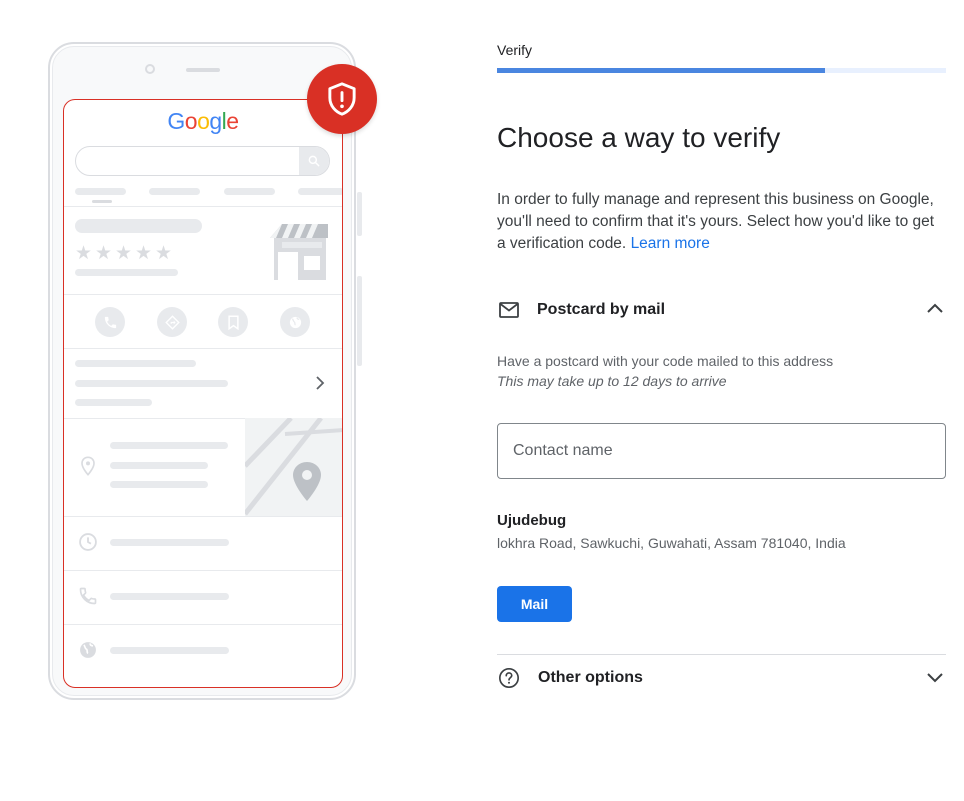 This screenshot has width=964, height=801. What do you see at coordinates (342, 99) in the screenshot?
I see `shield-alert-icon` at bounding box center [342, 99].